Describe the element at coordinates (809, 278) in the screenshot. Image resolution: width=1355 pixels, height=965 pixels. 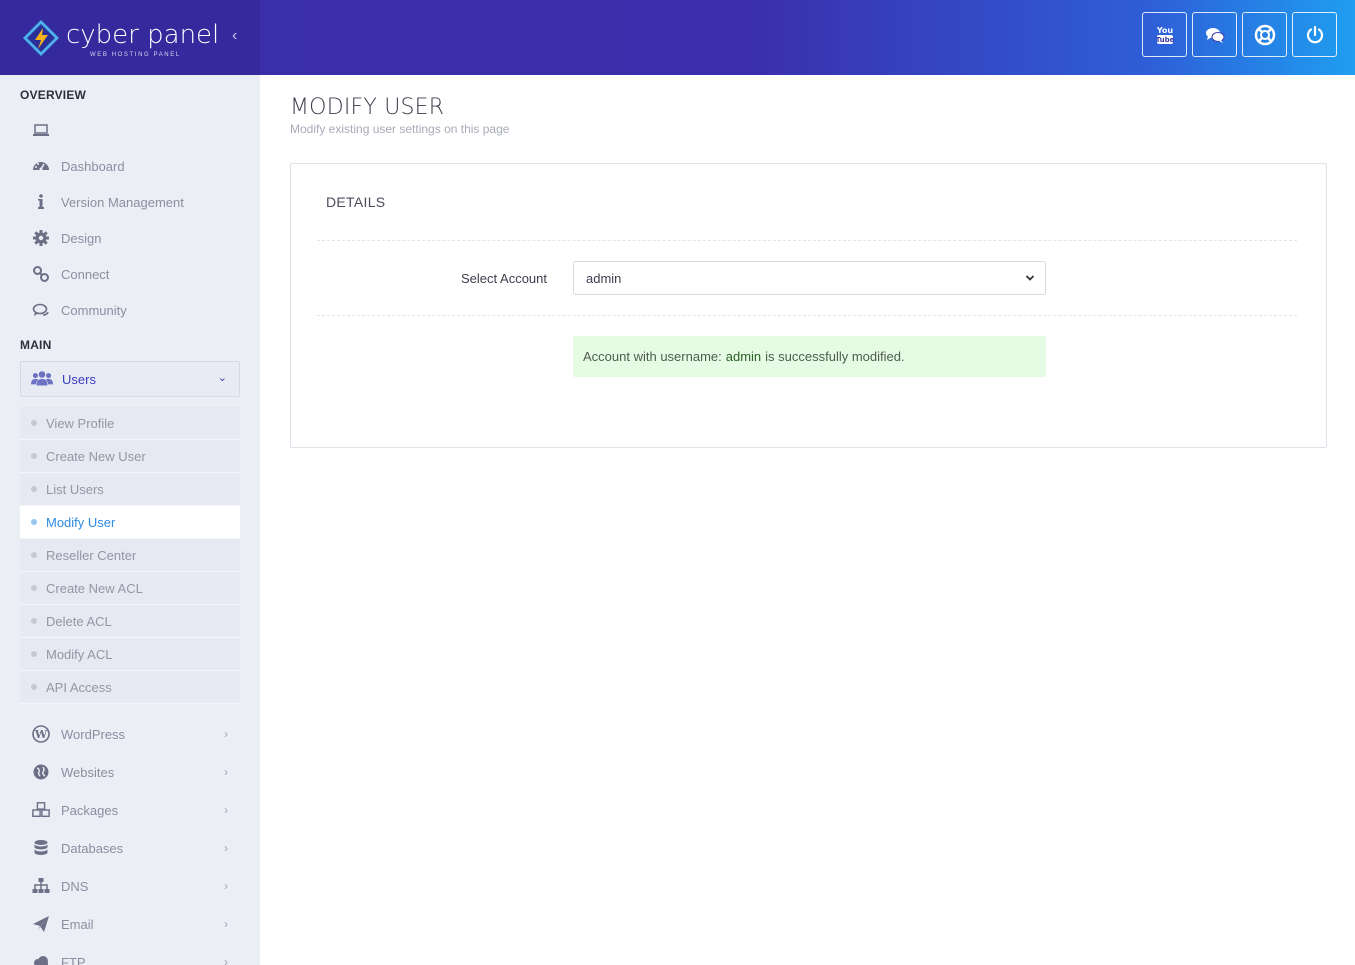
I see `select-account-dropdown: admin` at that location.